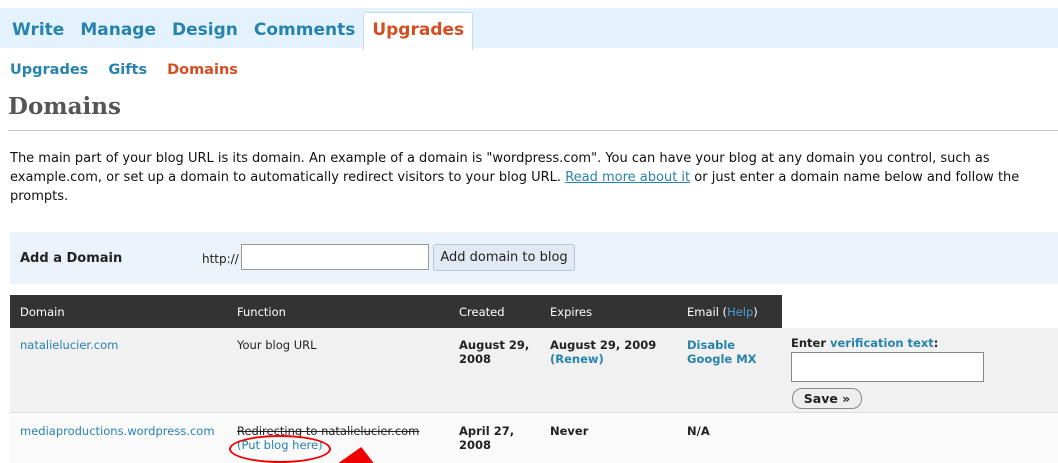 The height and width of the screenshot is (463, 1058). I want to click on email-header-label: Email (, so click(707, 312).